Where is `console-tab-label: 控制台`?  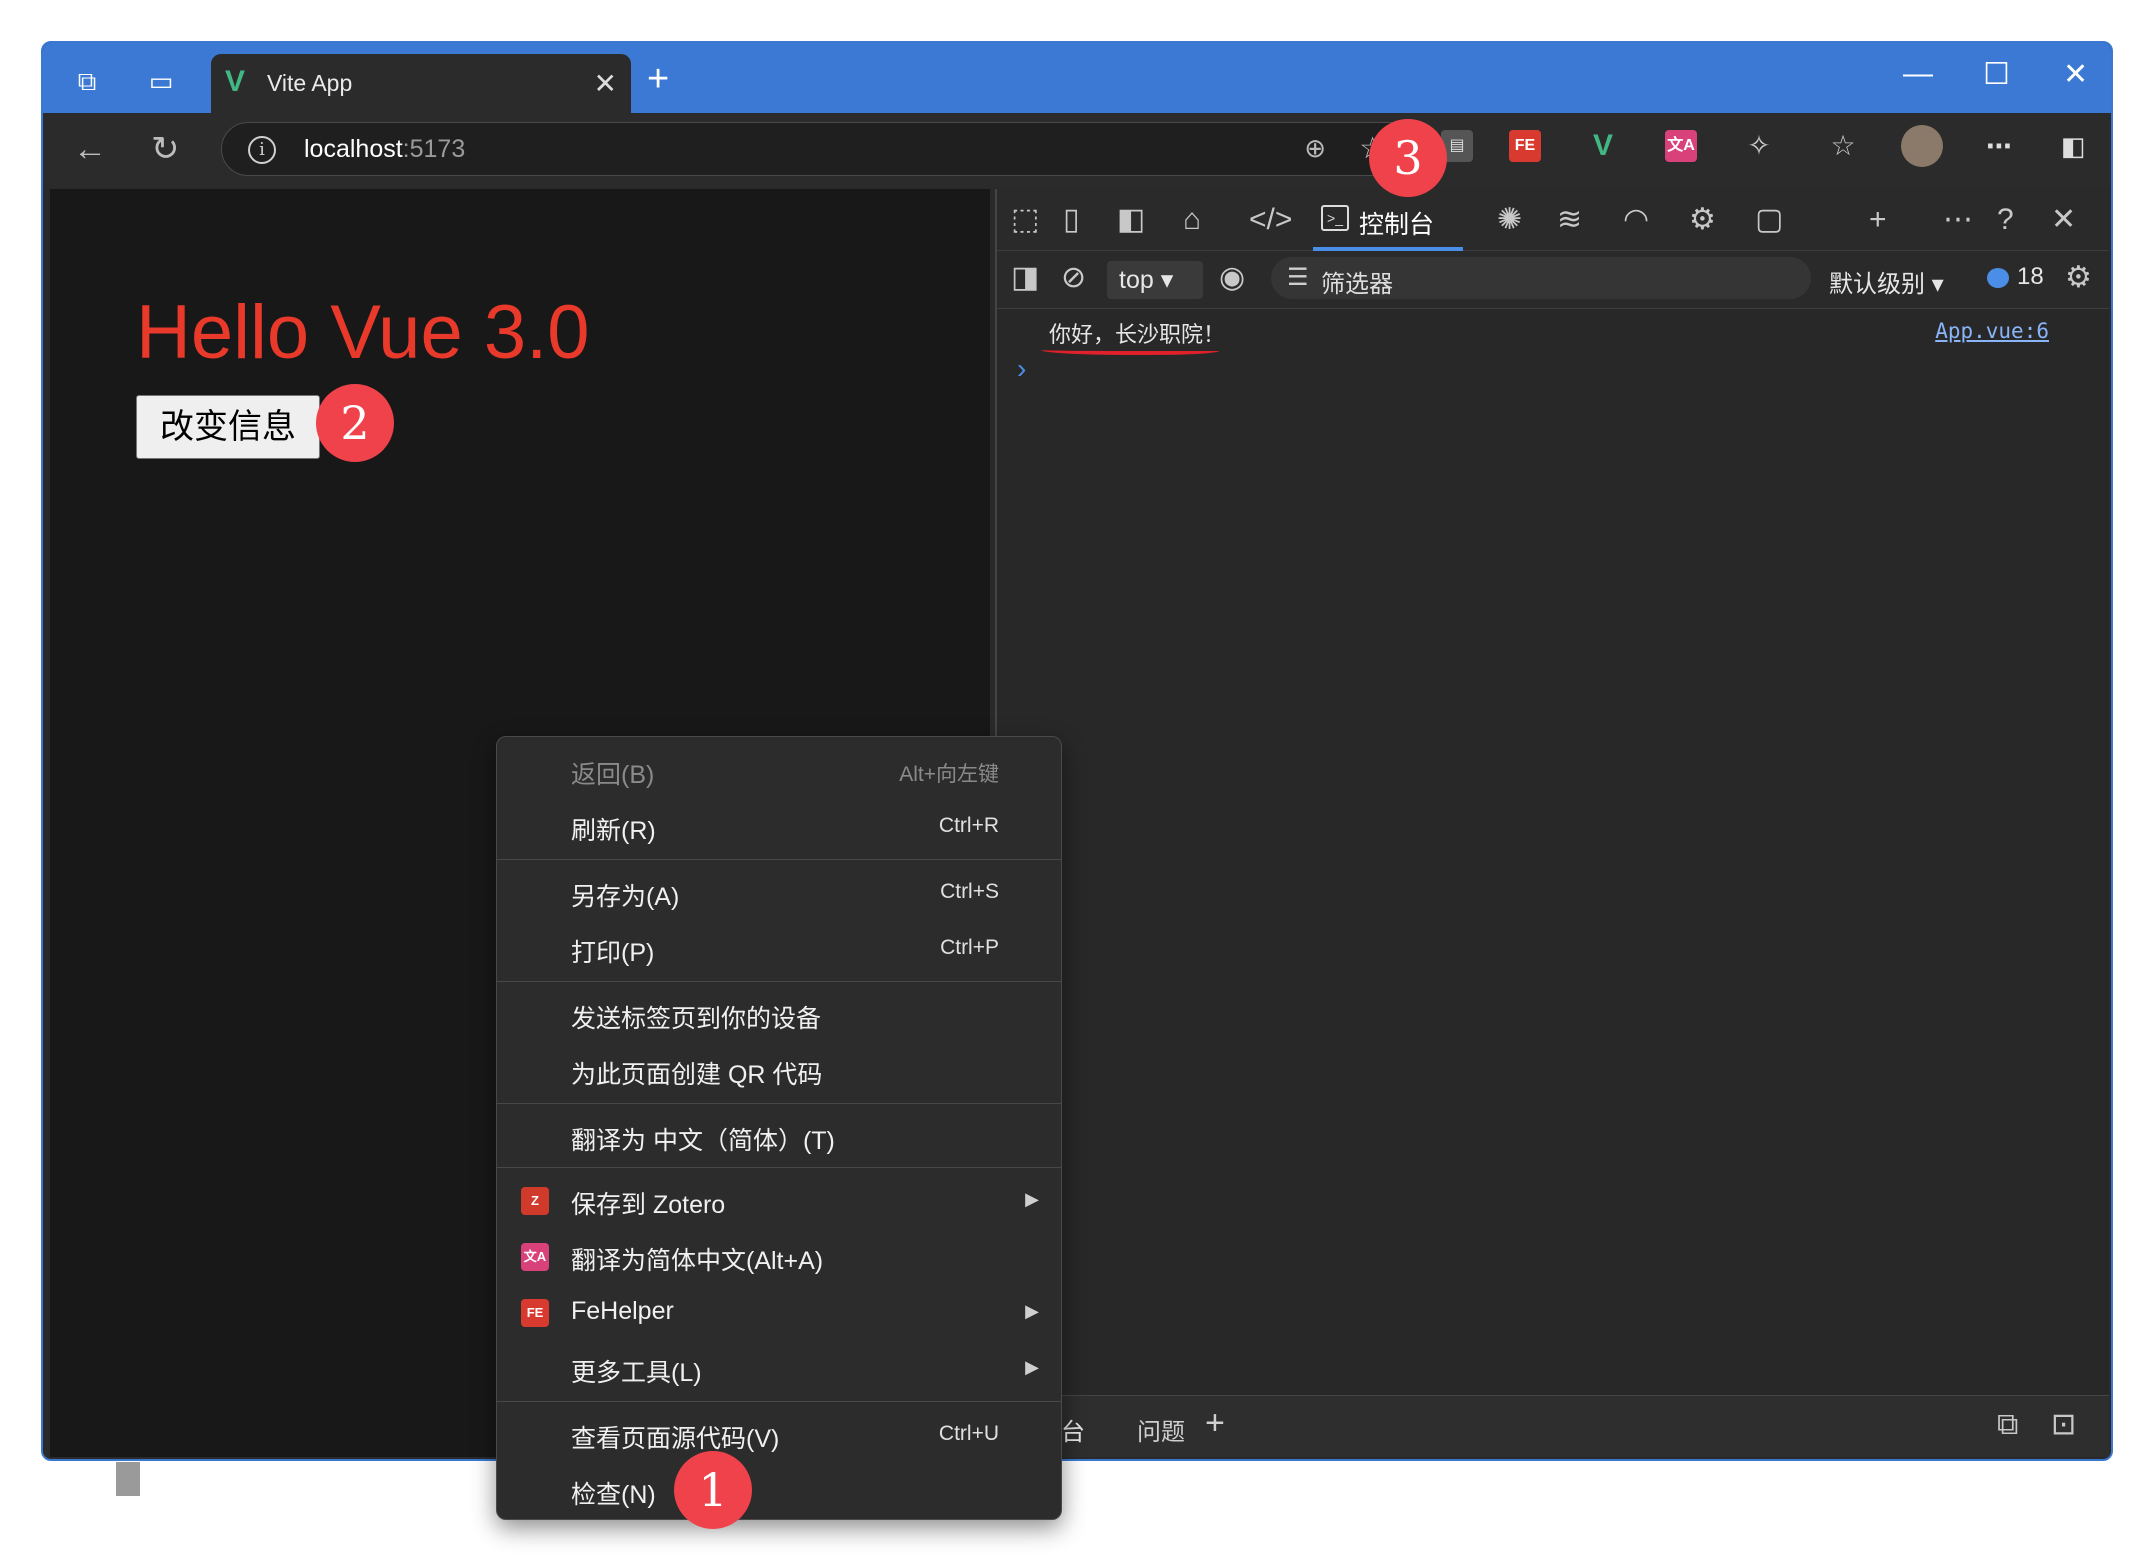
console-tab-label: 控制台 is located at coordinates (1397, 225).